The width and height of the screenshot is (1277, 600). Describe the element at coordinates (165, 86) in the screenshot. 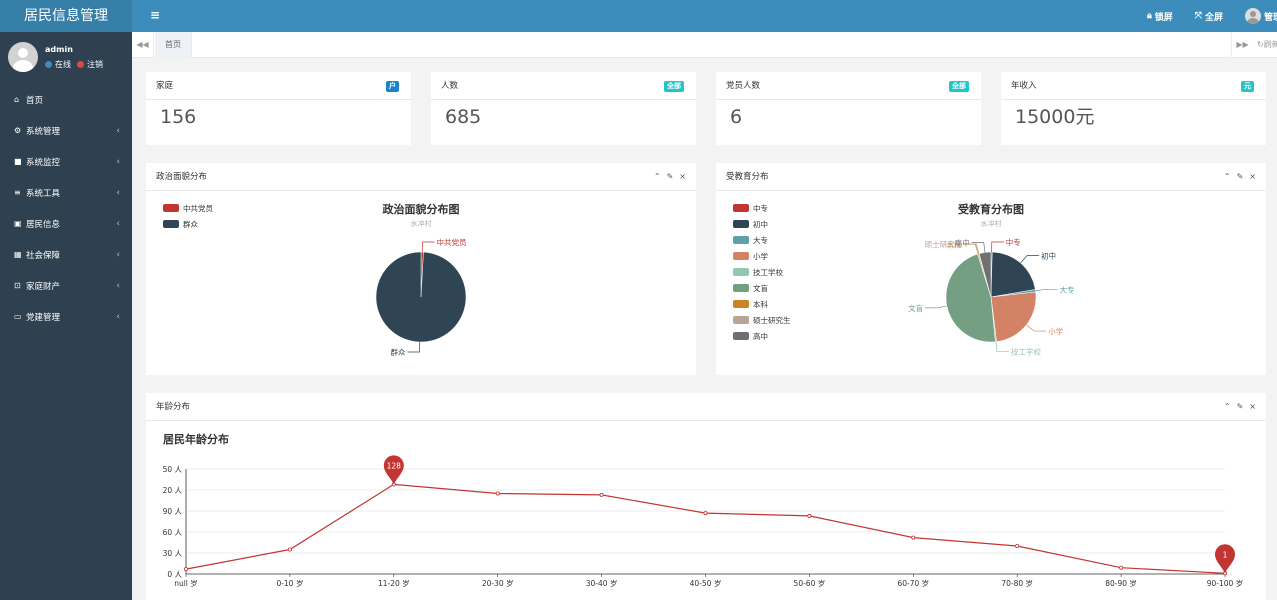

I see `stat-label: 家庭` at that location.